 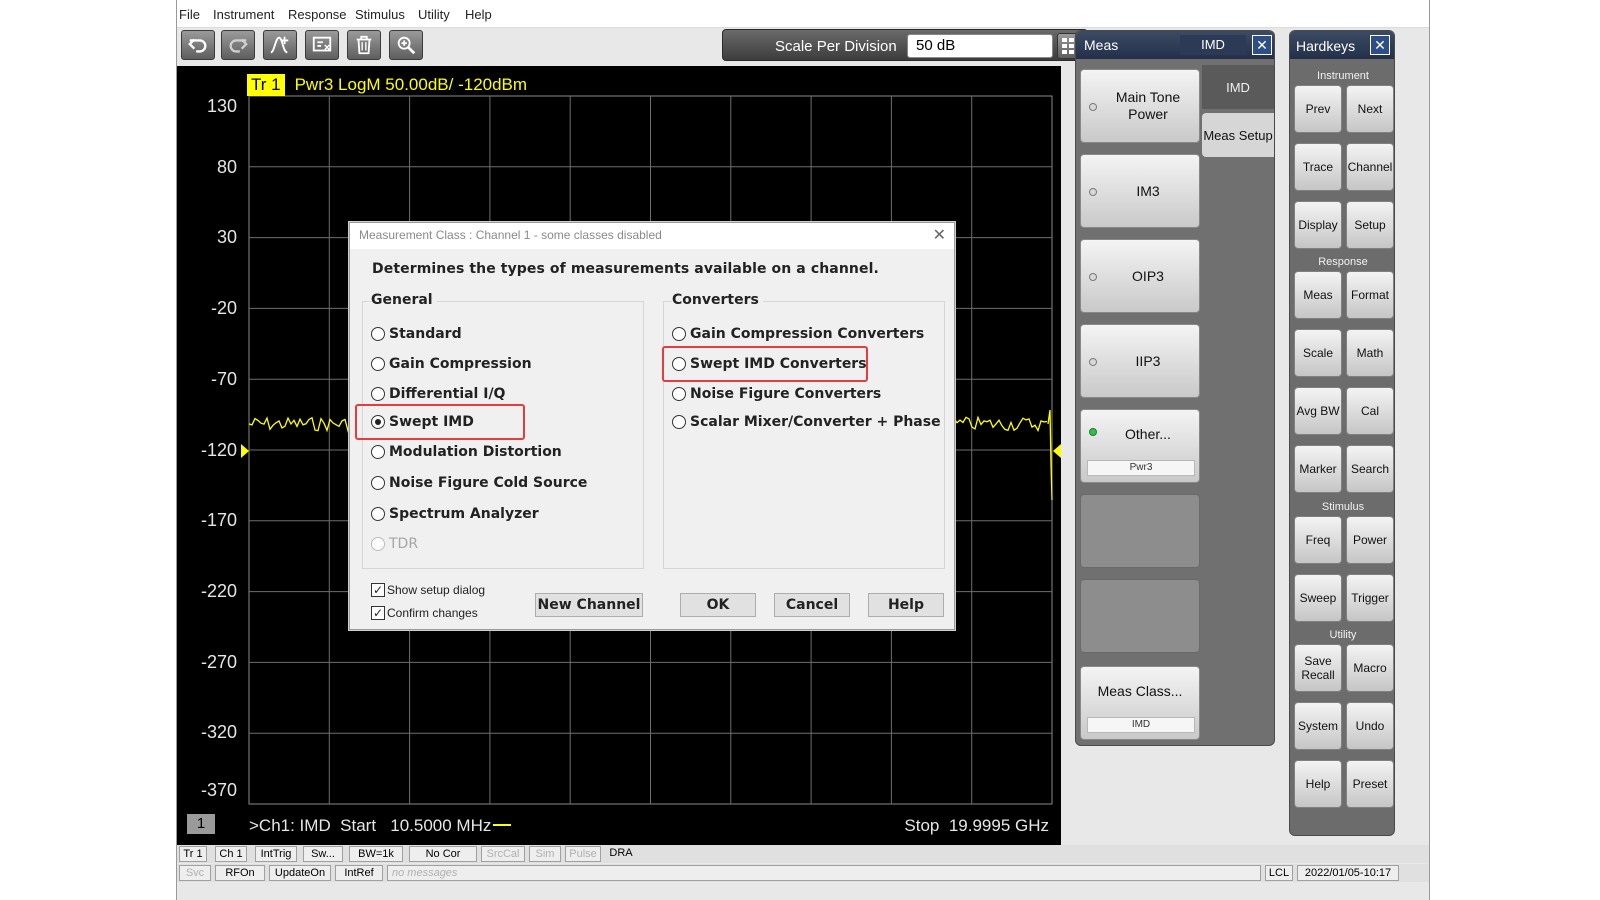 What do you see at coordinates (1318, 411) in the screenshot?
I see `hardkey-avg-bw: Avg BW` at bounding box center [1318, 411].